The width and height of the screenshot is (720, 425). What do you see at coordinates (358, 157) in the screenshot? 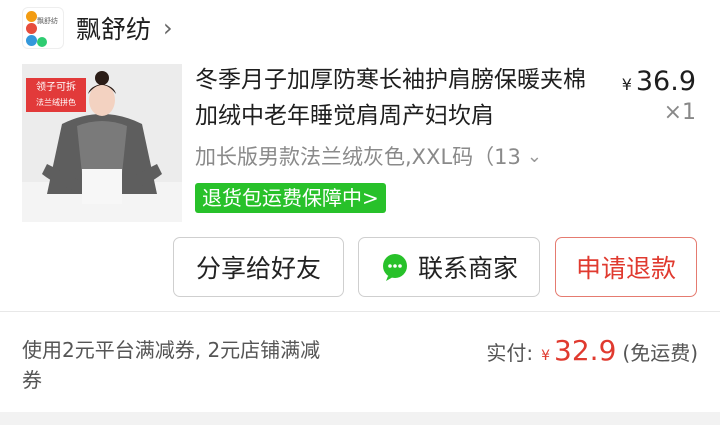
I see `sku-text: 加长版男款法兰绒灰色,XXL码（13` at bounding box center [358, 157].